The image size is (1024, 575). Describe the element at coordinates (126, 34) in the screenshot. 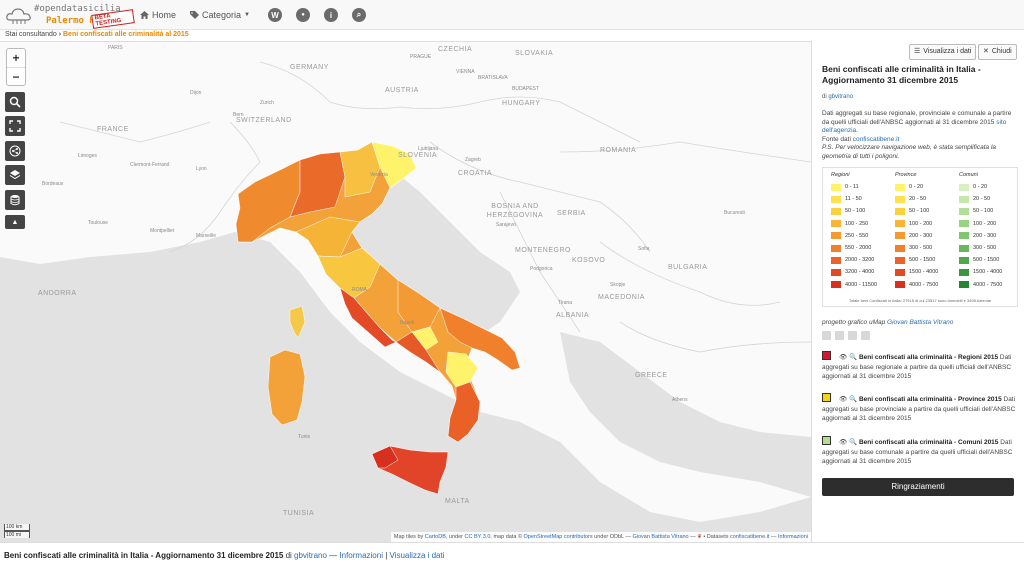

I see `breadcrumb-current: Beni confiscati alle criminalità al 2015` at that location.